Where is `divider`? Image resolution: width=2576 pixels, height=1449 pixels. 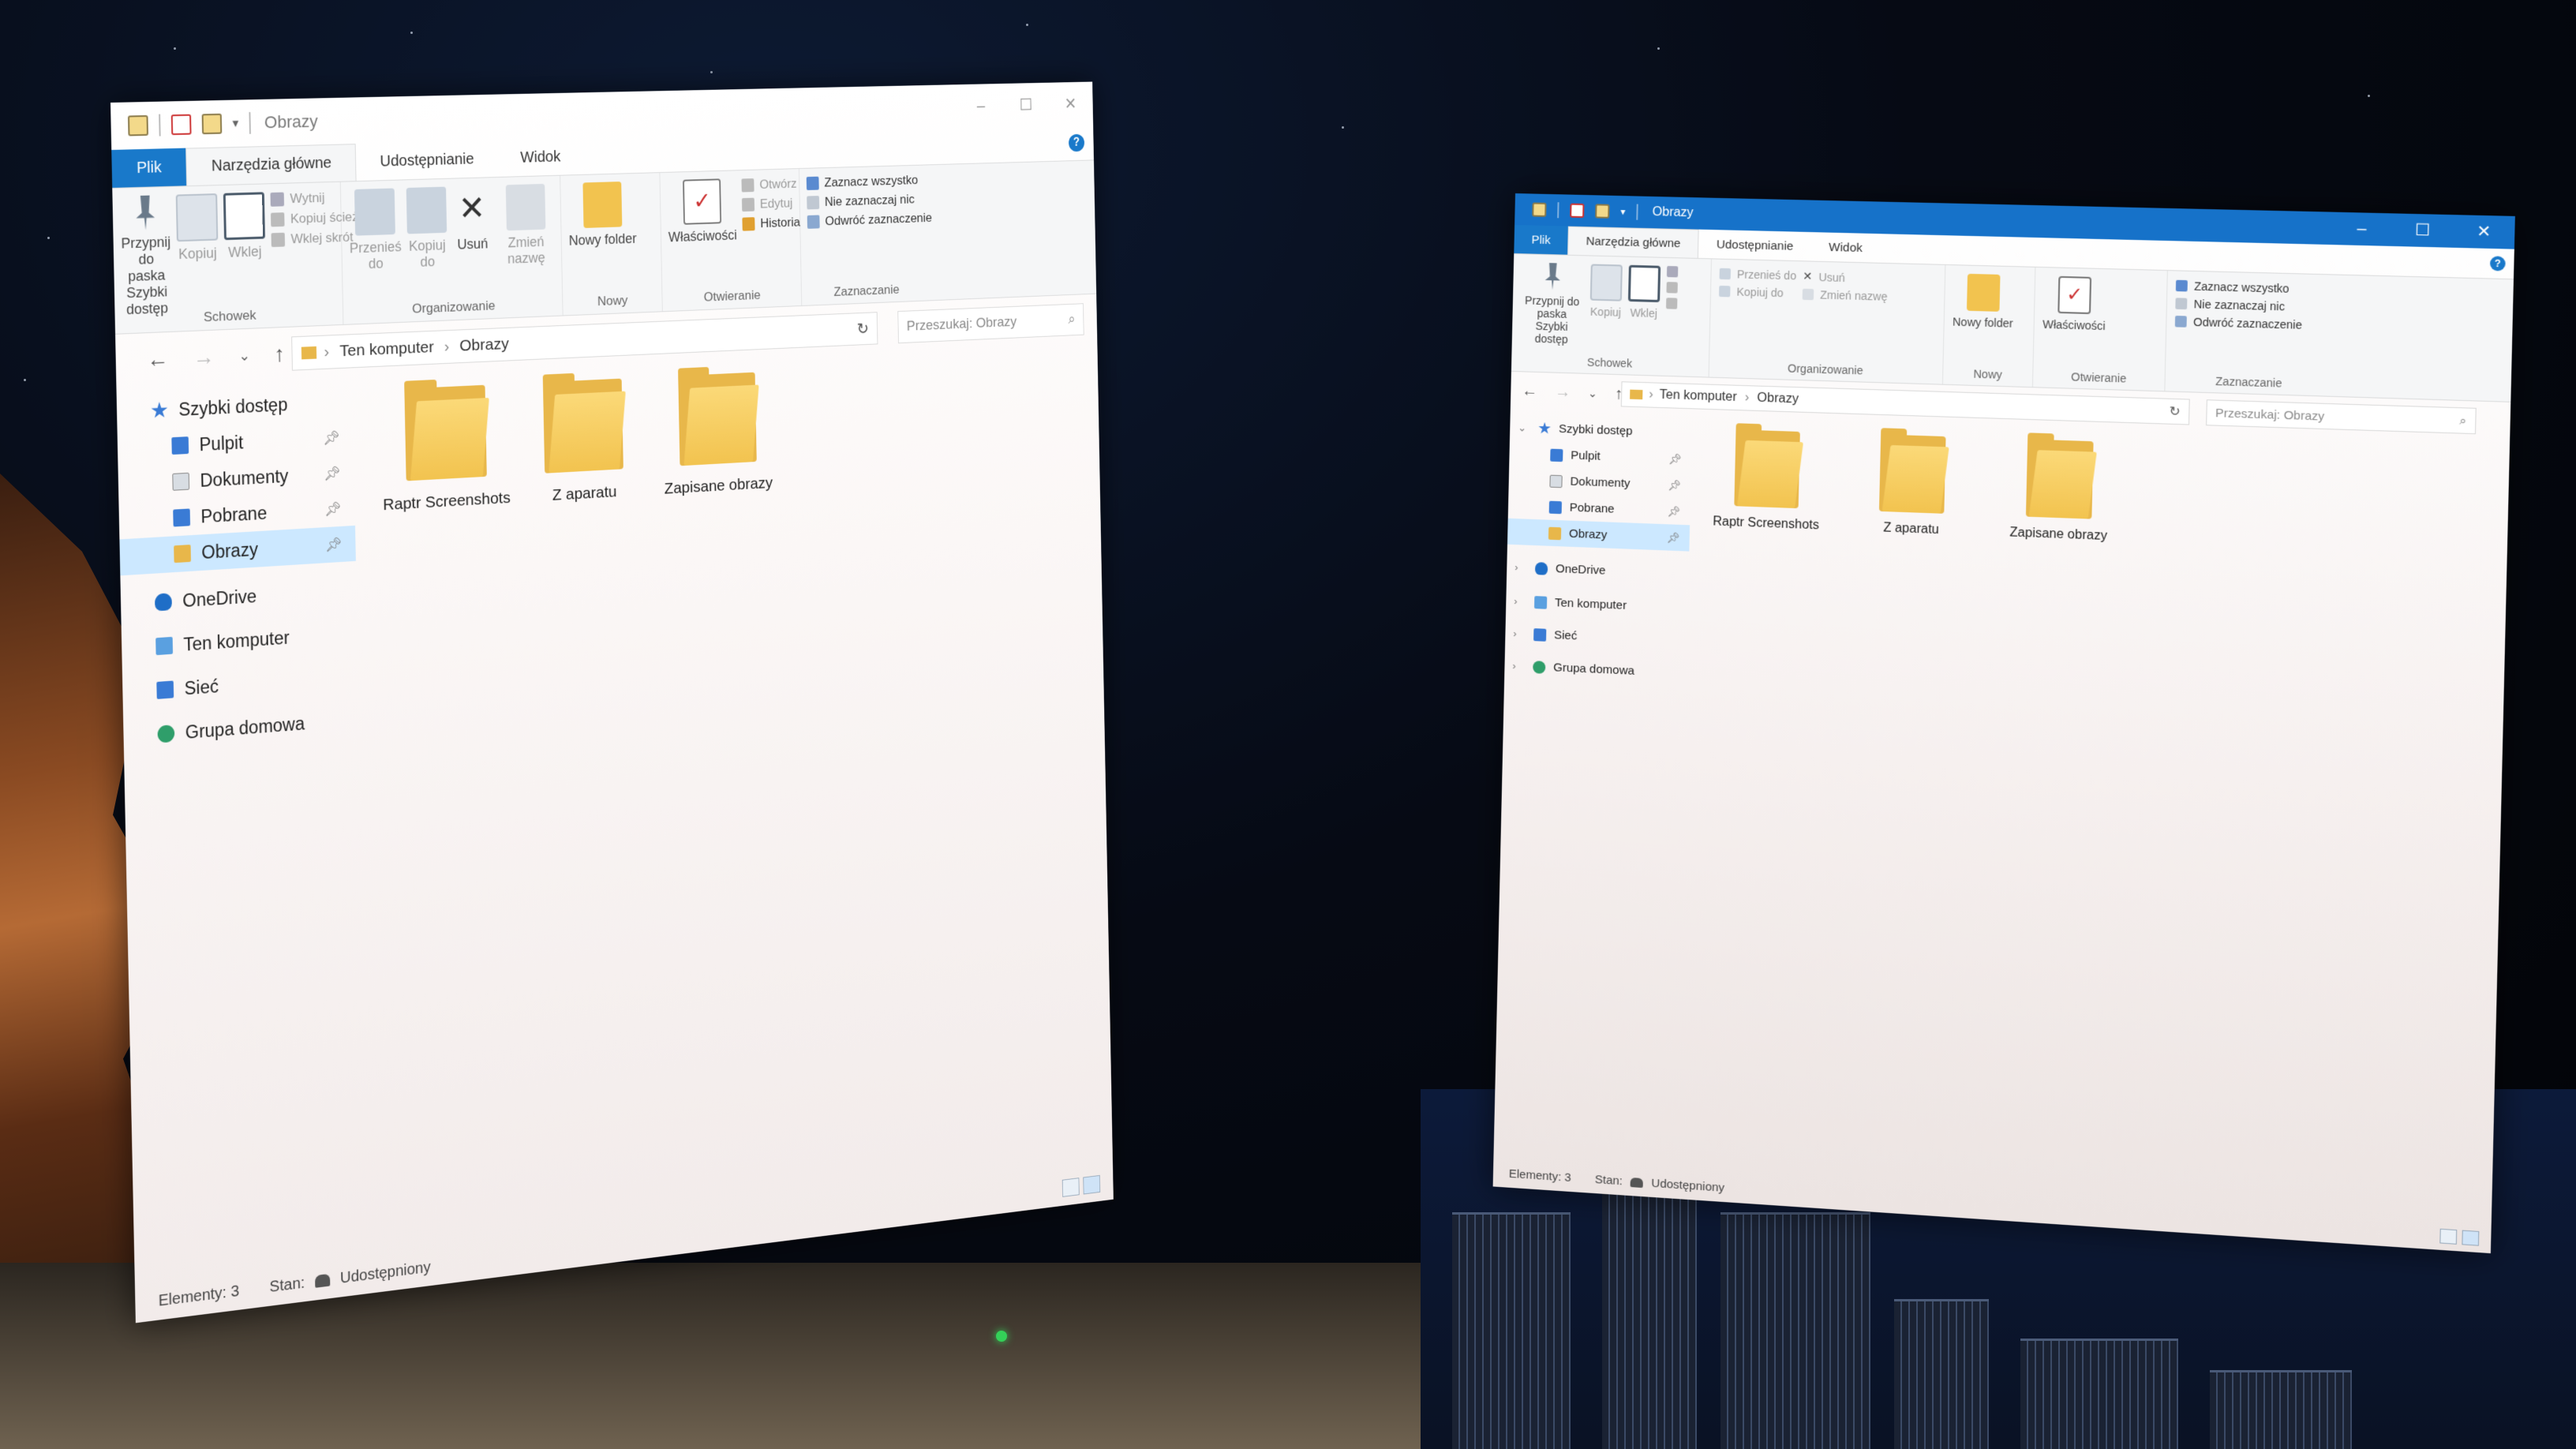 divider is located at coordinates (250, 123).